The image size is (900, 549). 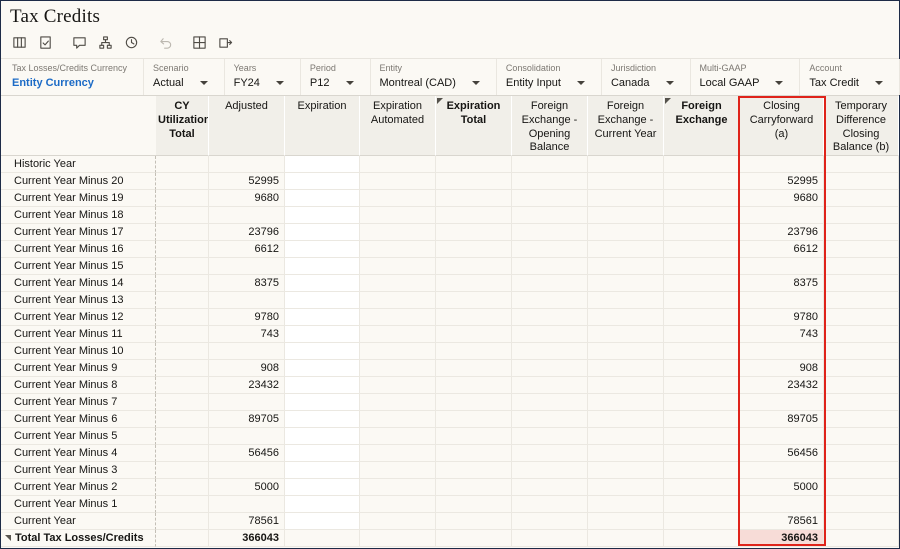 I want to click on row-label: Total Tax Losses/Credits, so click(x=78, y=538).